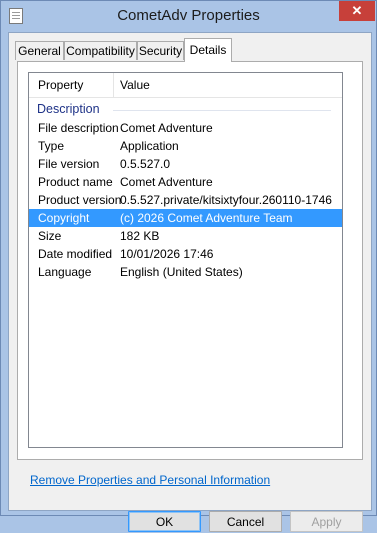 The image size is (377, 533). Describe the element at coordinates (75, 254) in the screenshot. I see `property-name: Date modified` at that location.